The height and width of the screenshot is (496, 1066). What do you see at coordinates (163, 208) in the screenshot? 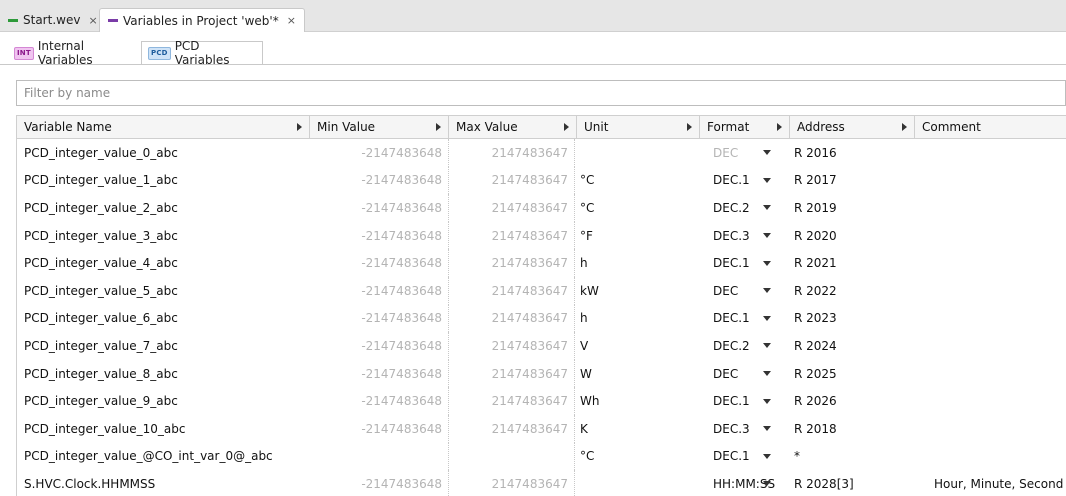
I see `variable-name-cell: PCD_integer_value_2_abc` at bounding box center [163, 208].